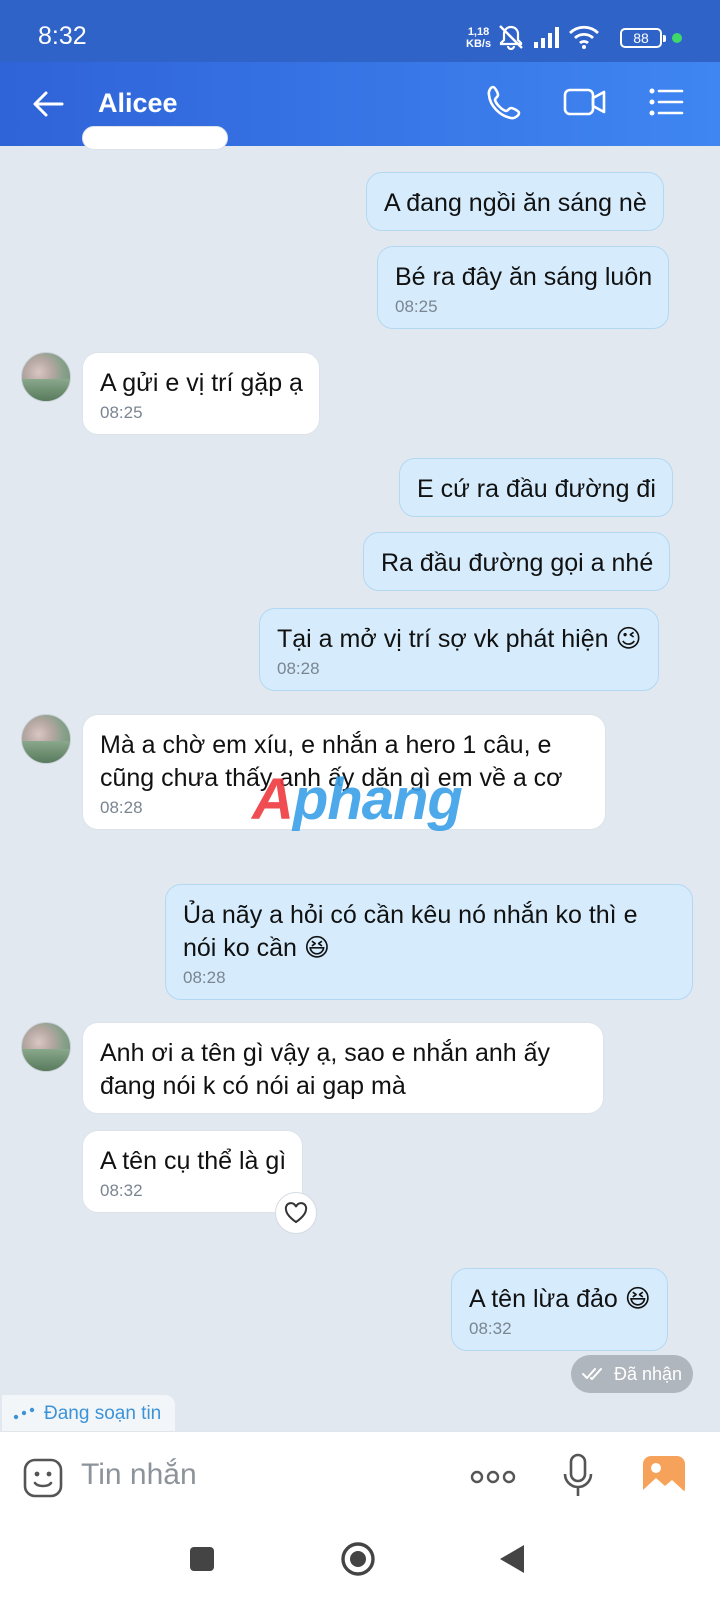 The width and height of the screenshot is (720, 1600). Describe the element at coordinates (155, 138) in the screenshot. I see `message-bubble-partial` at that location.